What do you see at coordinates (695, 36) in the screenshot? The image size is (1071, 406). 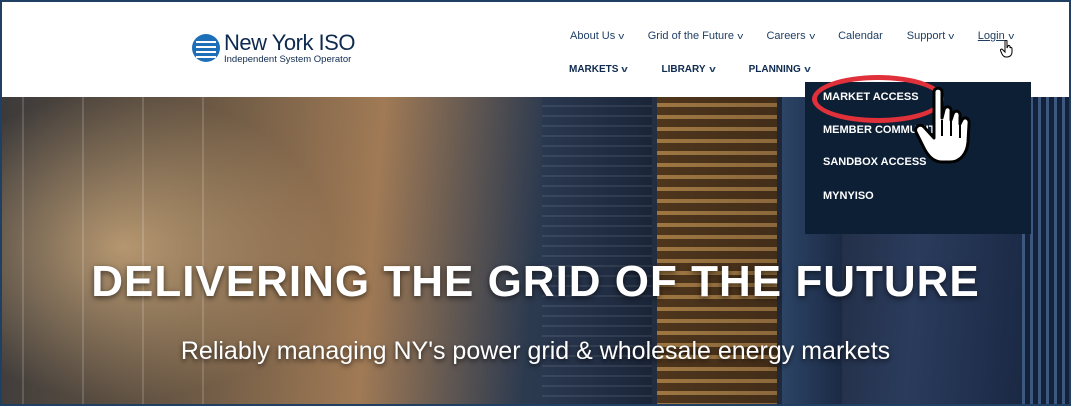 I see `nav-grid-of-the-future: Grid of the Future v` at bounding box center [695, 36].